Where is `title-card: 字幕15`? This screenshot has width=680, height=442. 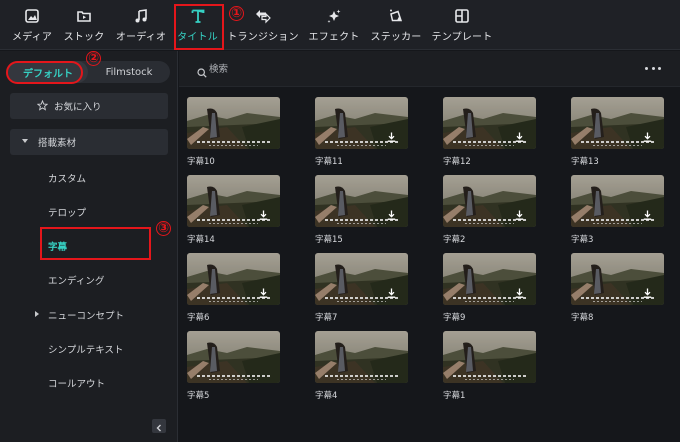 title-card: 字幕15 is located at coordinates (361, 210).